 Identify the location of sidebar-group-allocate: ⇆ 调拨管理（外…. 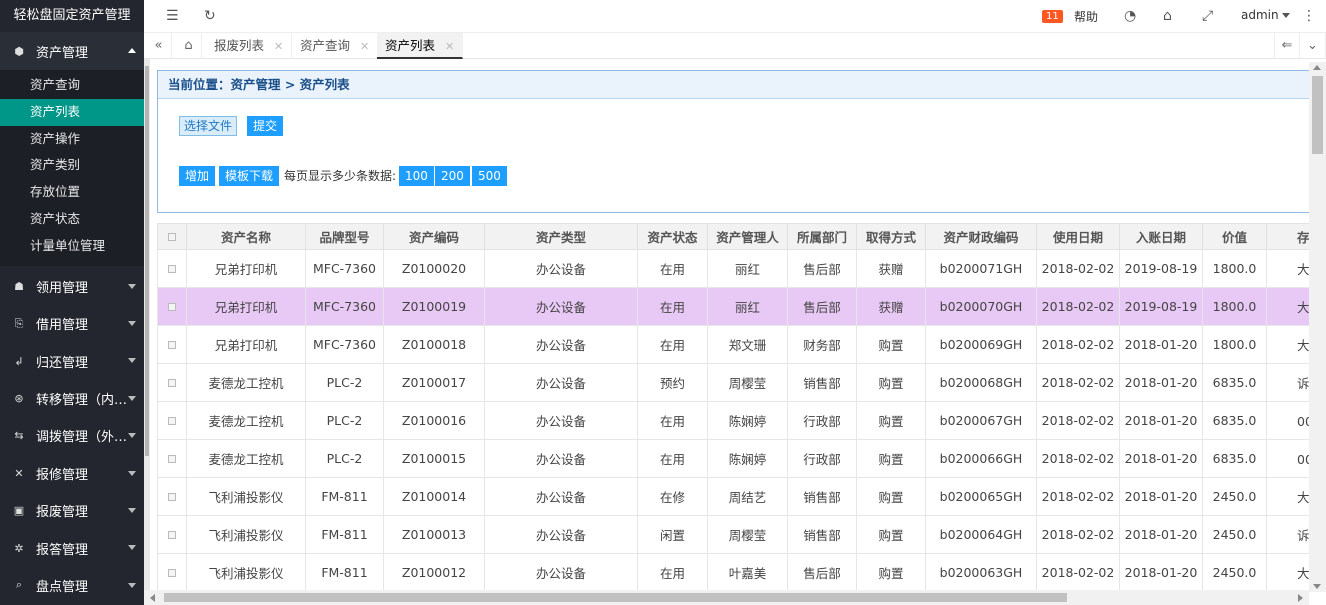
(72, 435).